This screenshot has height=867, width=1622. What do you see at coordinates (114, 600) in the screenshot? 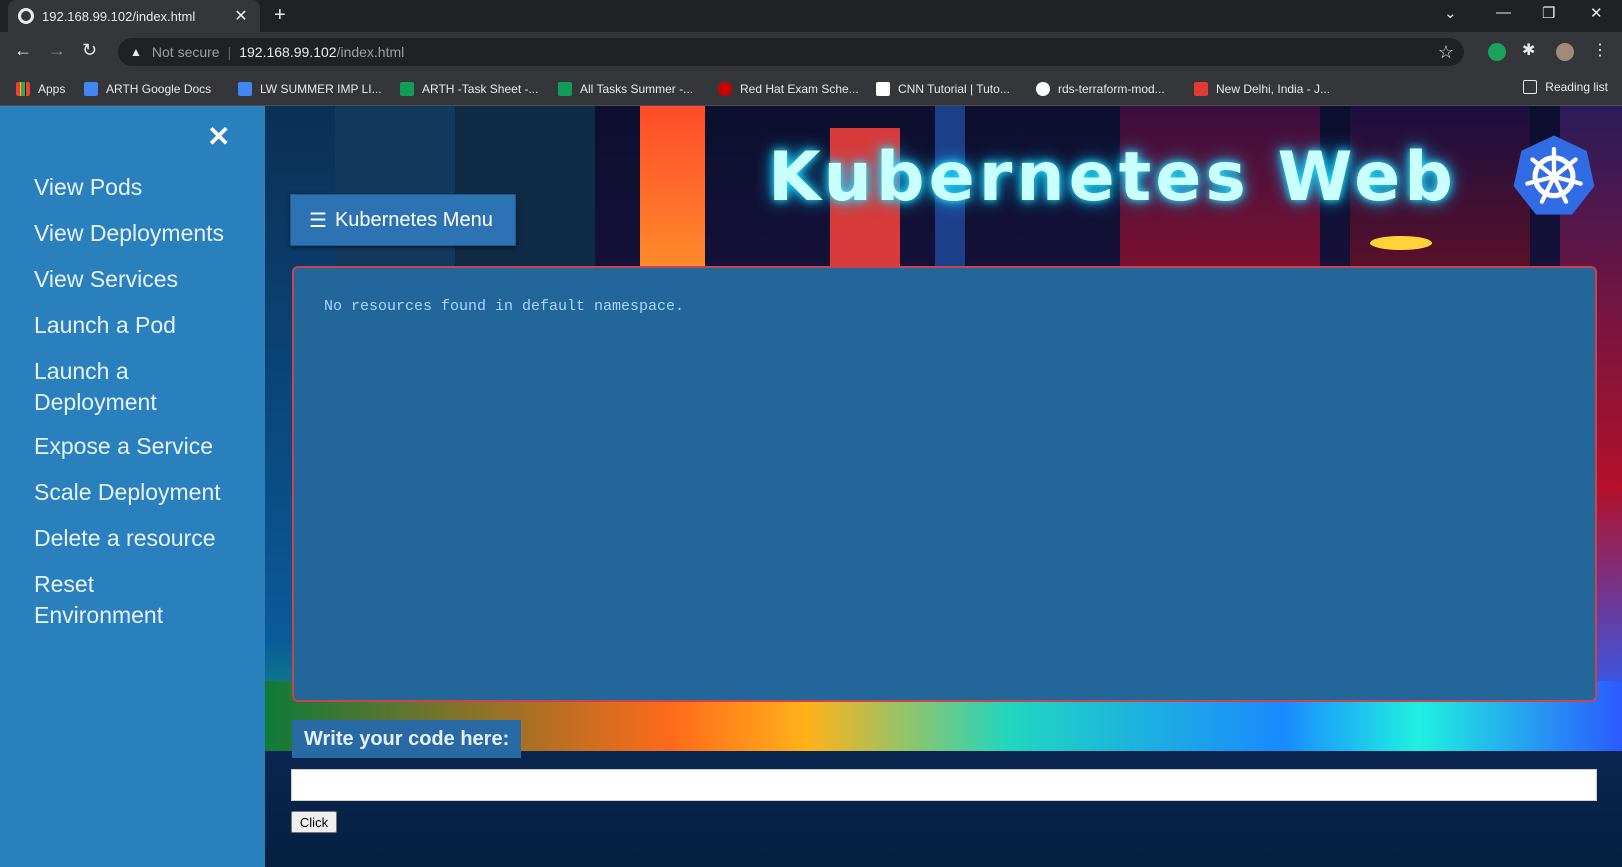
I see `sidebar-item-reset-environment: Reset Environment` at bounding box center [114, 600].